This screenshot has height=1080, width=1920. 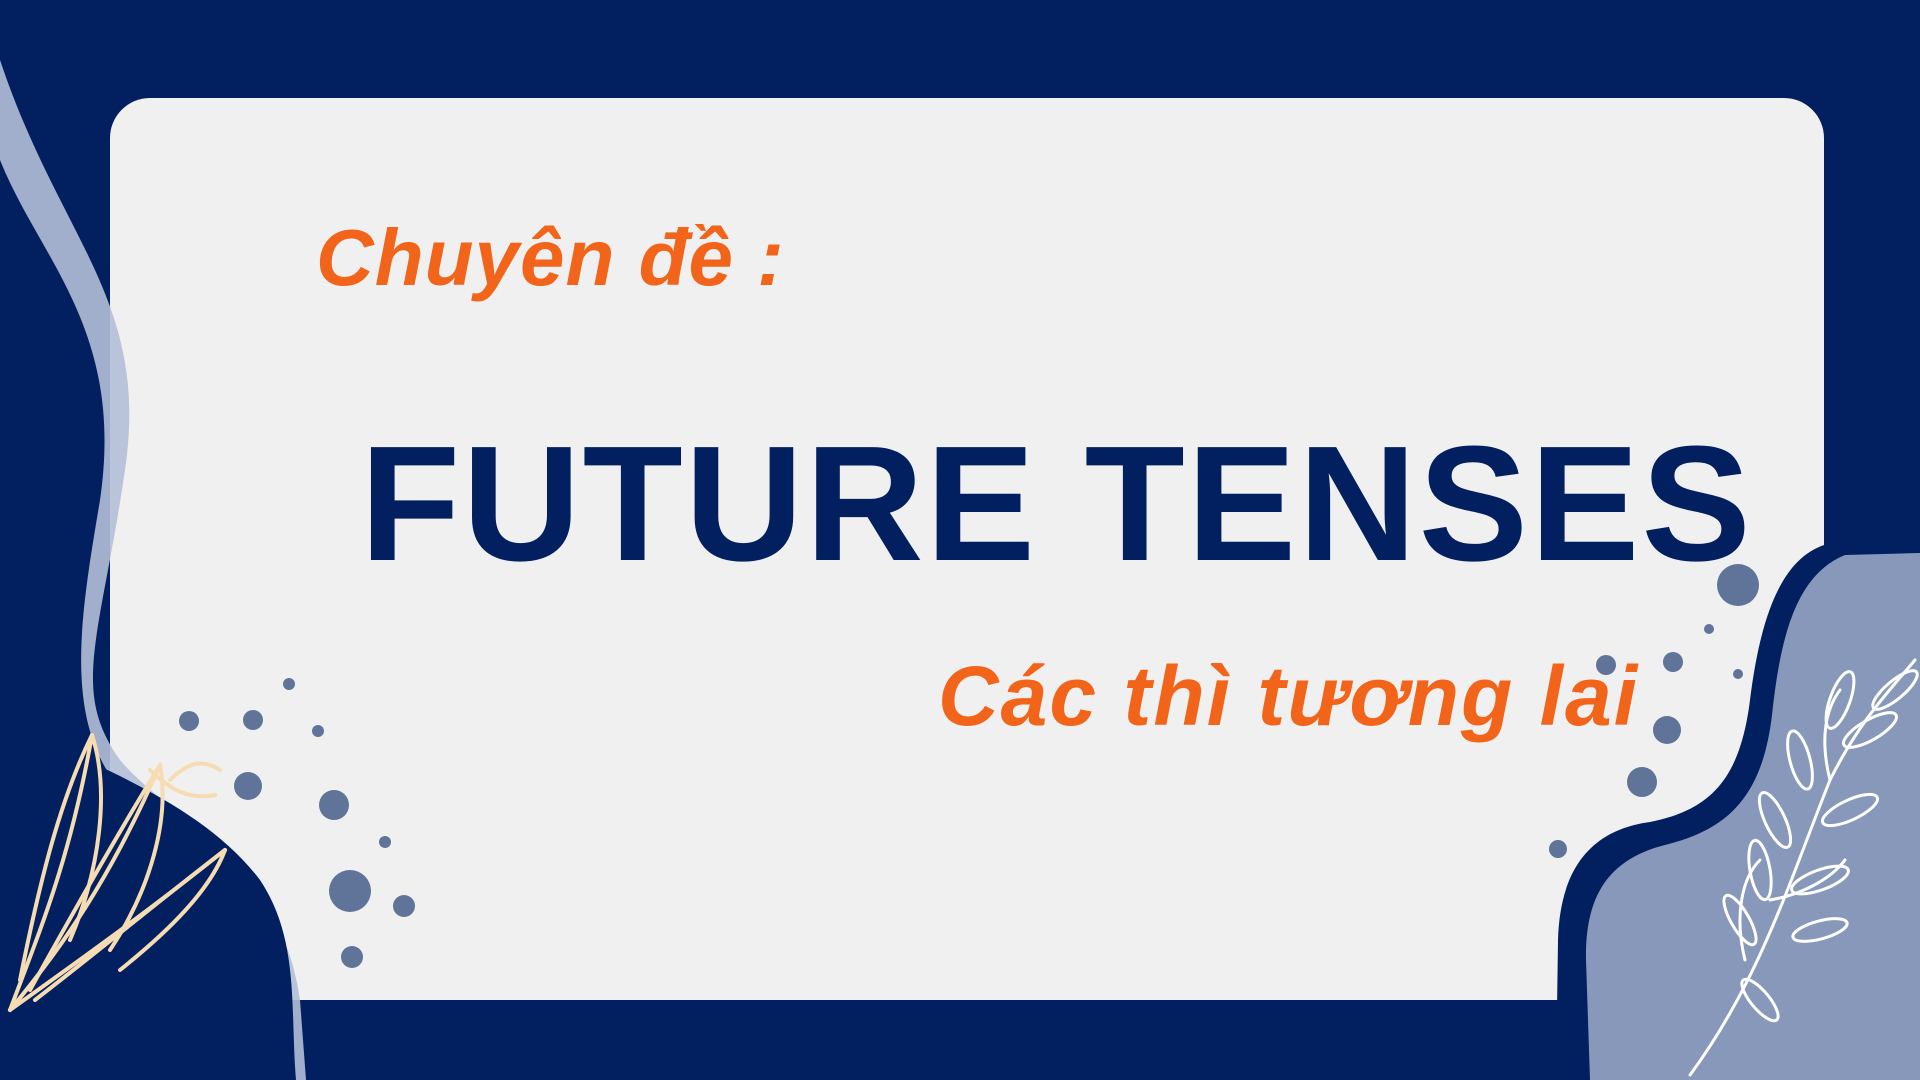 What do you see at coordinates (1056, 503) in the screenshot?
I see `slide-title: FUTURE TENSES` at bounding box center [1056, 503].